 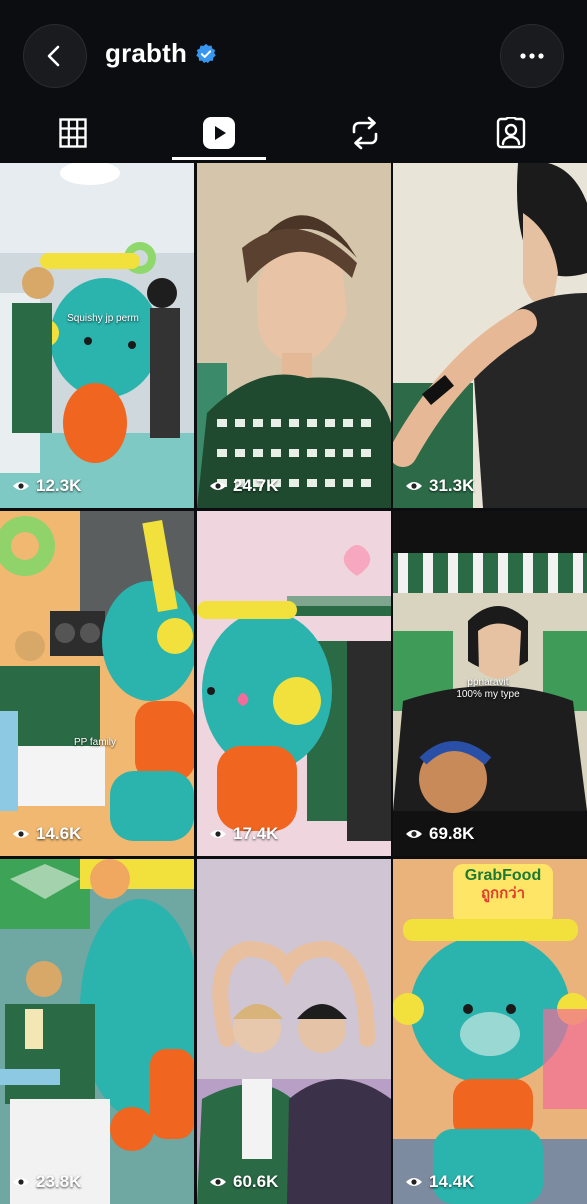 What do you see at coordinates (439, 834) in the screenshot?
I see `view-count: 69.8K` at bounding box center [439, 834].